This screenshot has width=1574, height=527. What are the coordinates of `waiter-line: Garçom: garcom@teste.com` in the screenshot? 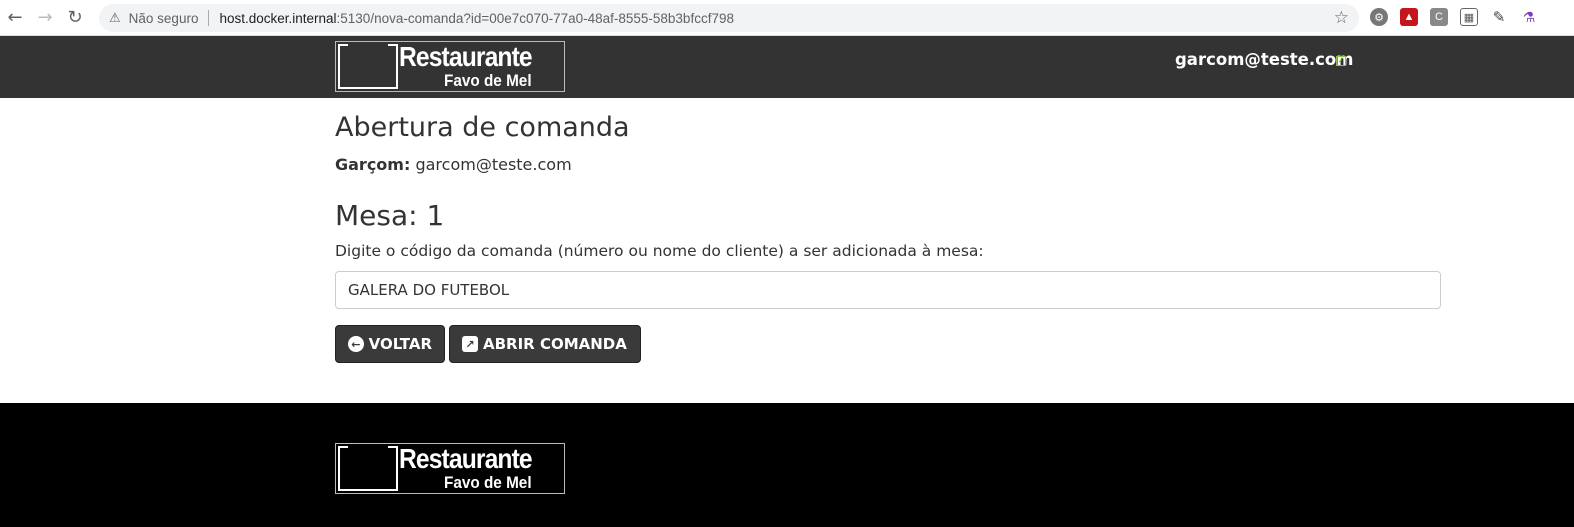 It's located at (453, 164).